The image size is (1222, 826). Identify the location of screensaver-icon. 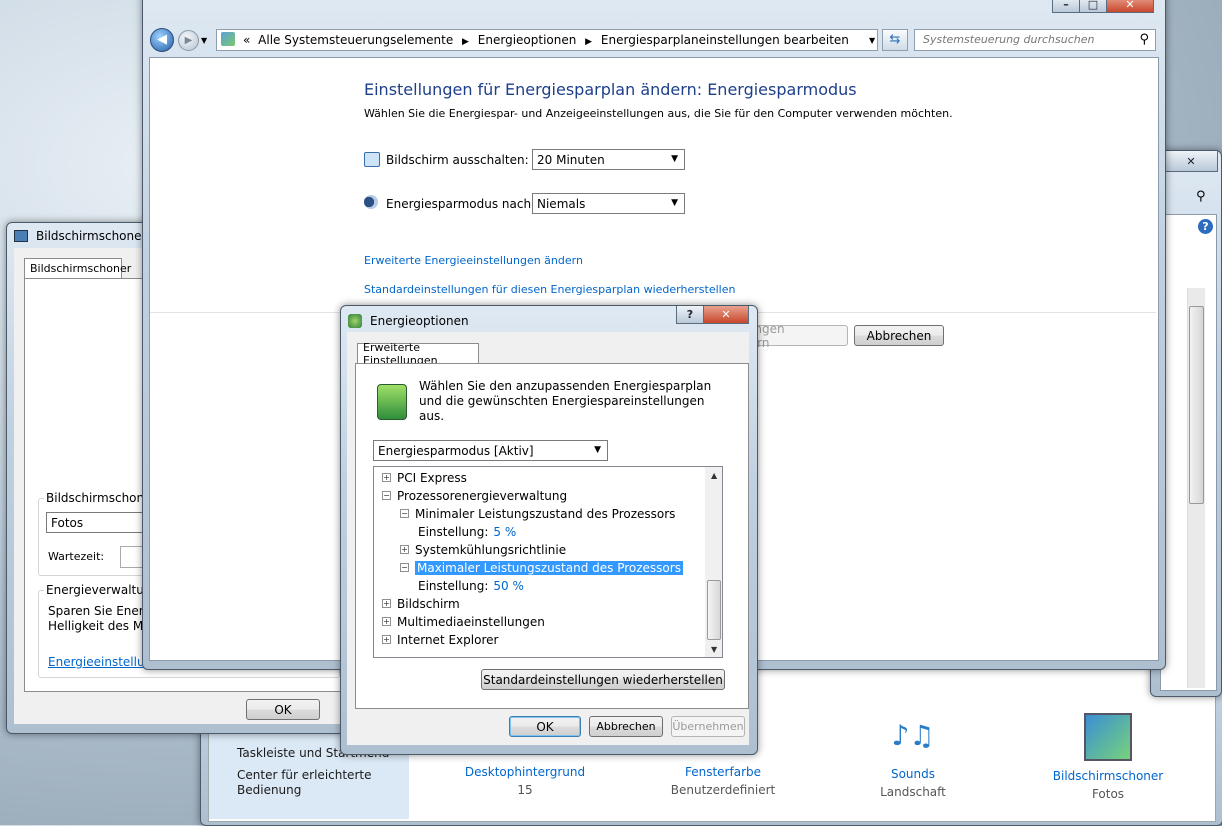
(1108, 737).